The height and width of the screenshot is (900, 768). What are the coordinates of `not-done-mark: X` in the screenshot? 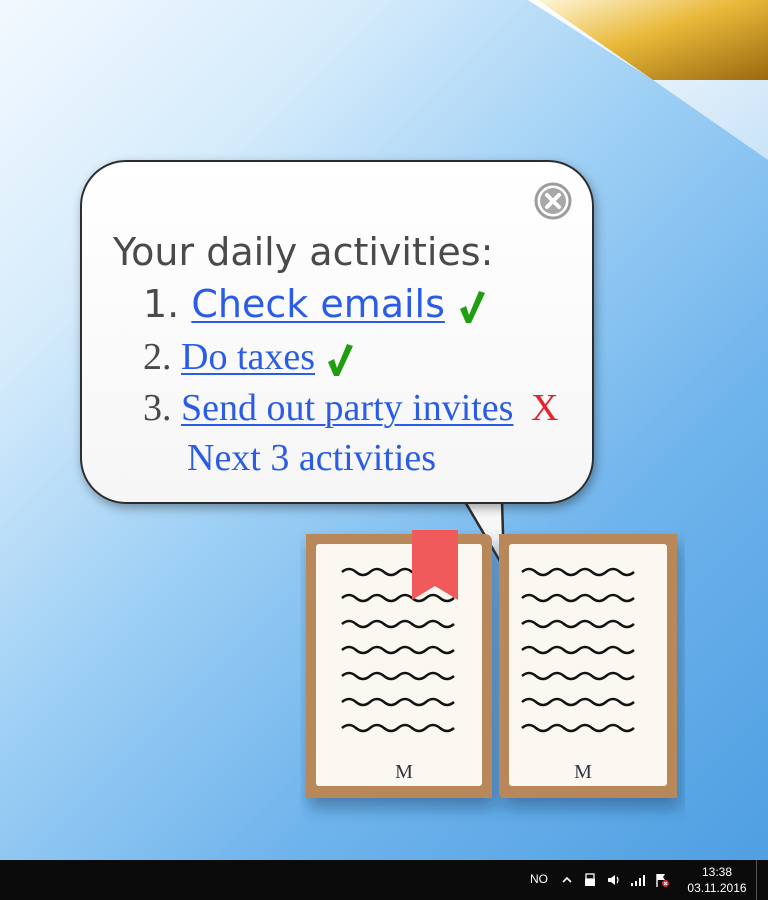 It's located at (544, 408).